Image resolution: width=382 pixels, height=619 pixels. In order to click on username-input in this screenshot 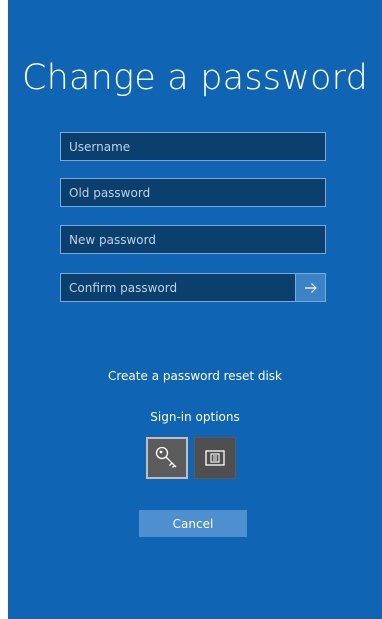, I will do `click(193, 146)`.